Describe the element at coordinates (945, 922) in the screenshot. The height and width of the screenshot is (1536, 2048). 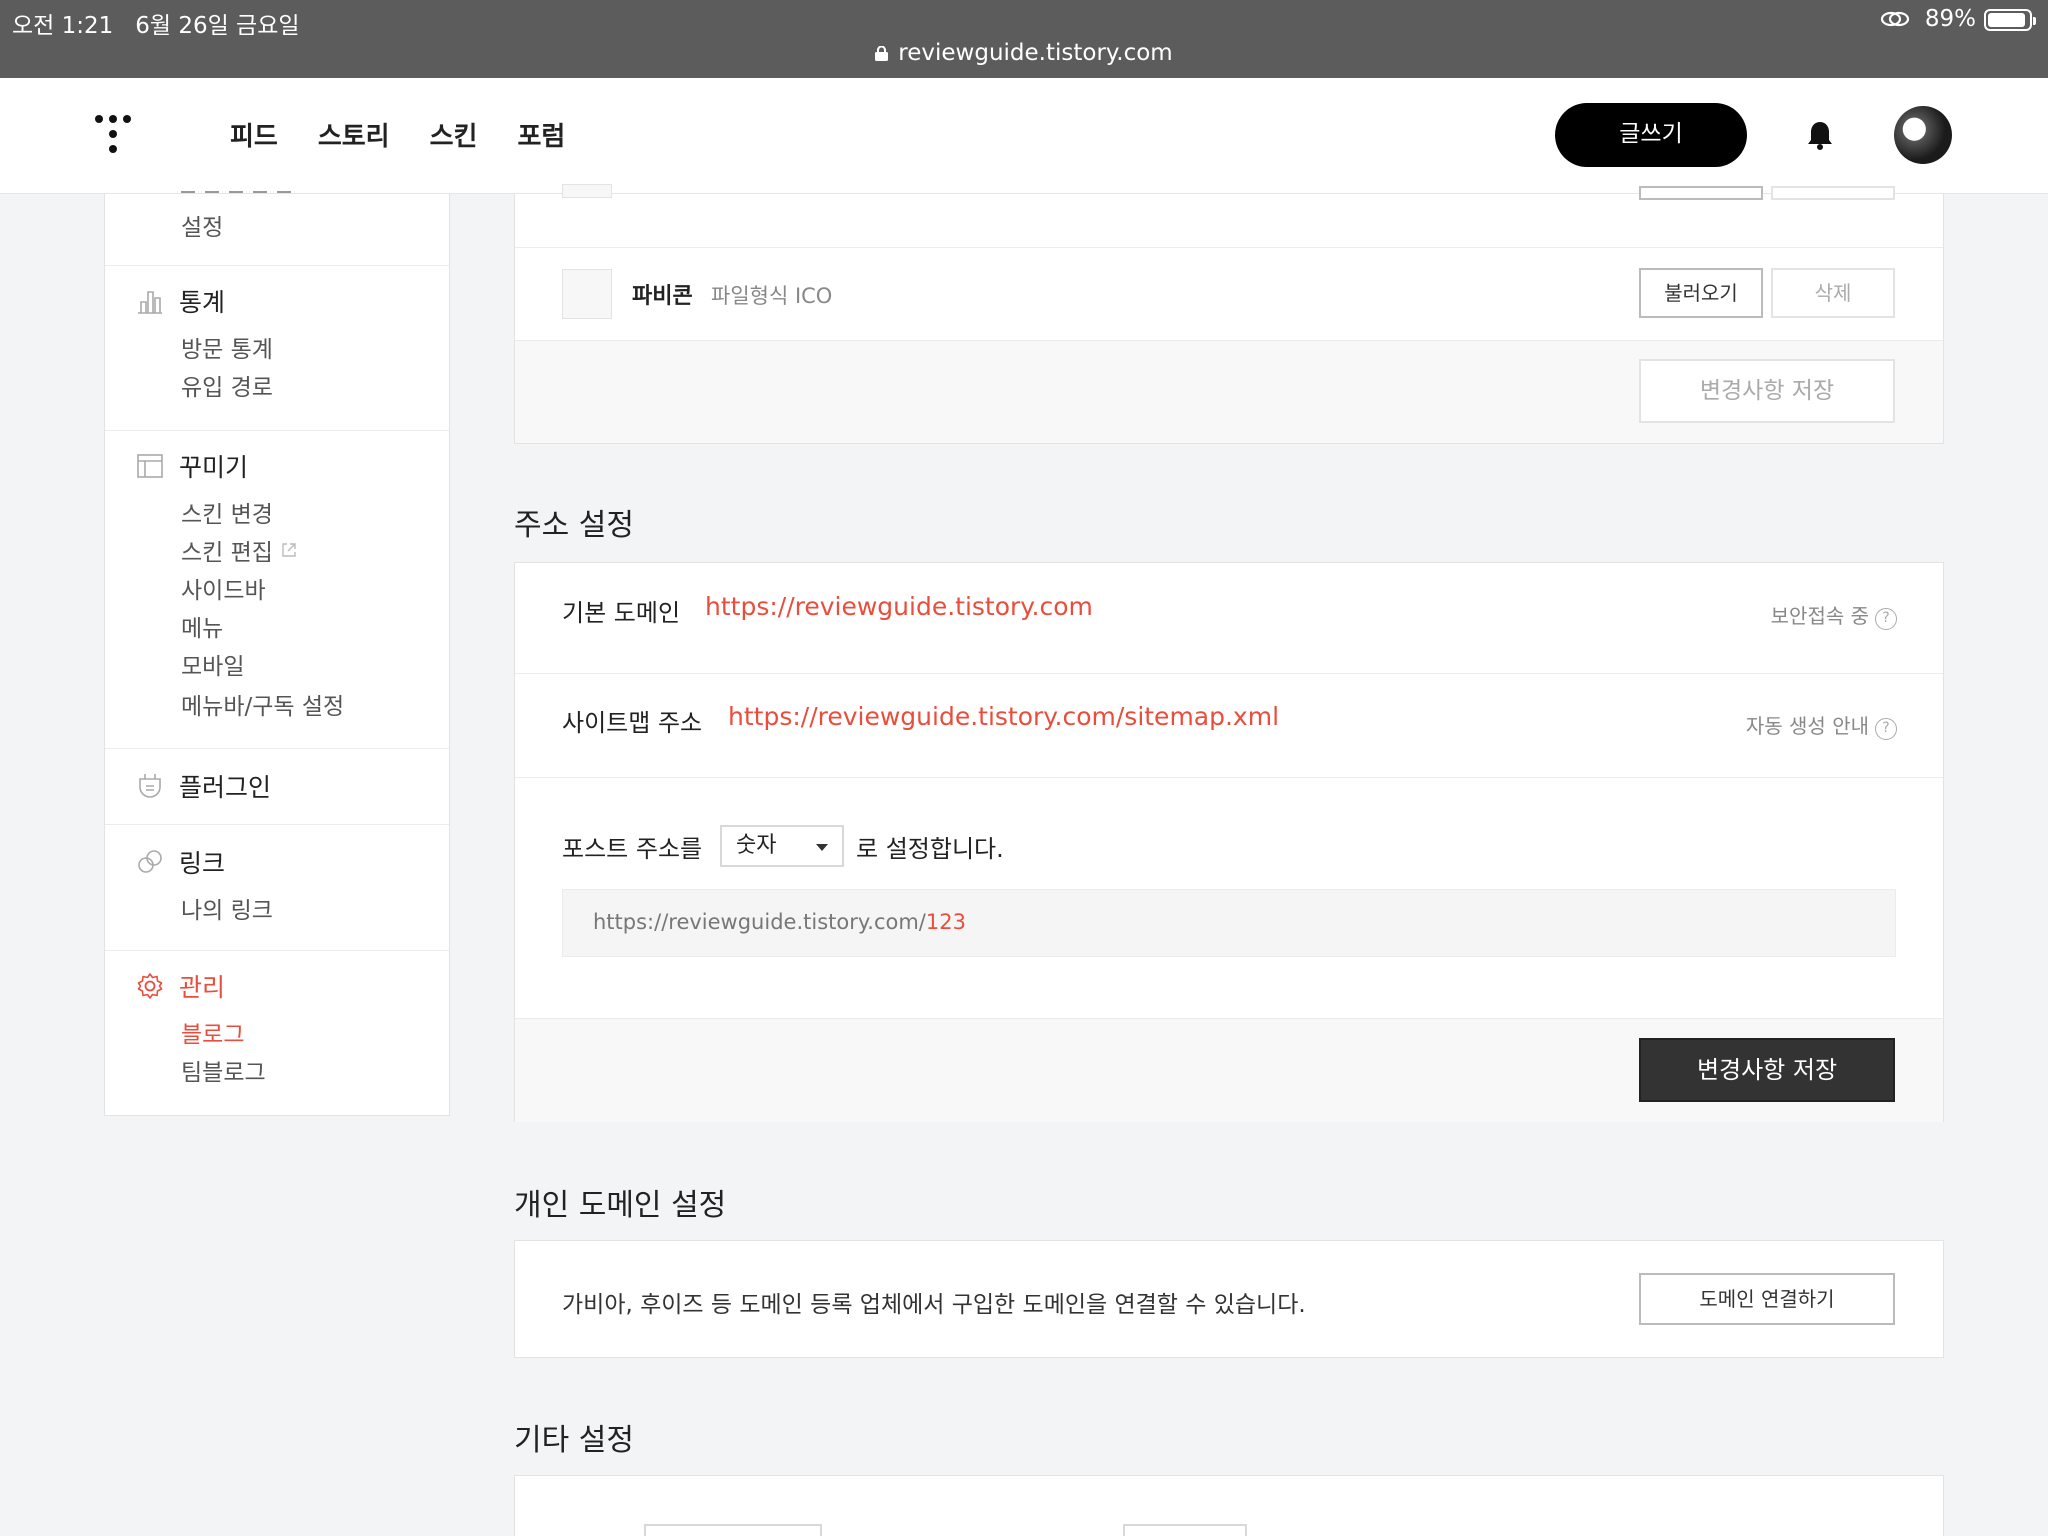
I see `preview-number: 123` at that location.